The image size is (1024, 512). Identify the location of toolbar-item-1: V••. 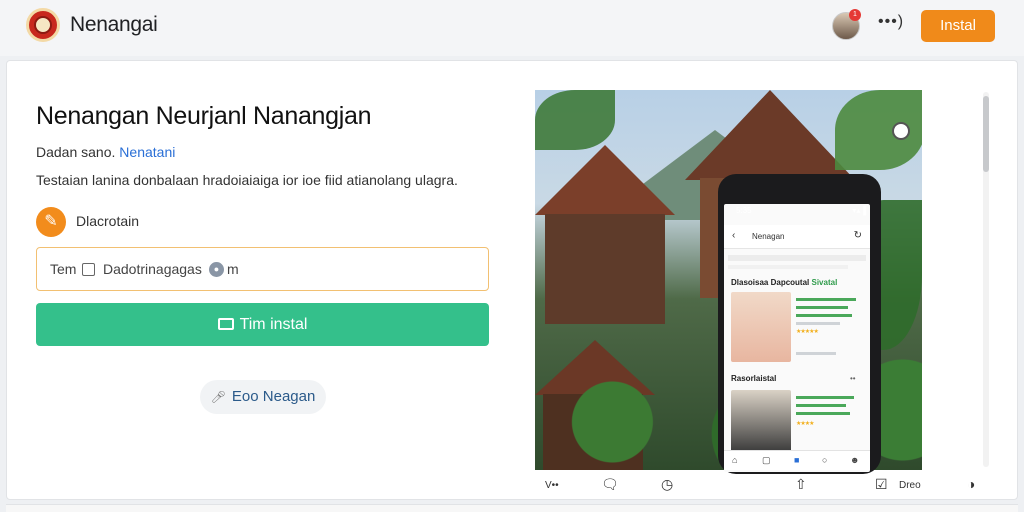
(552, 485).